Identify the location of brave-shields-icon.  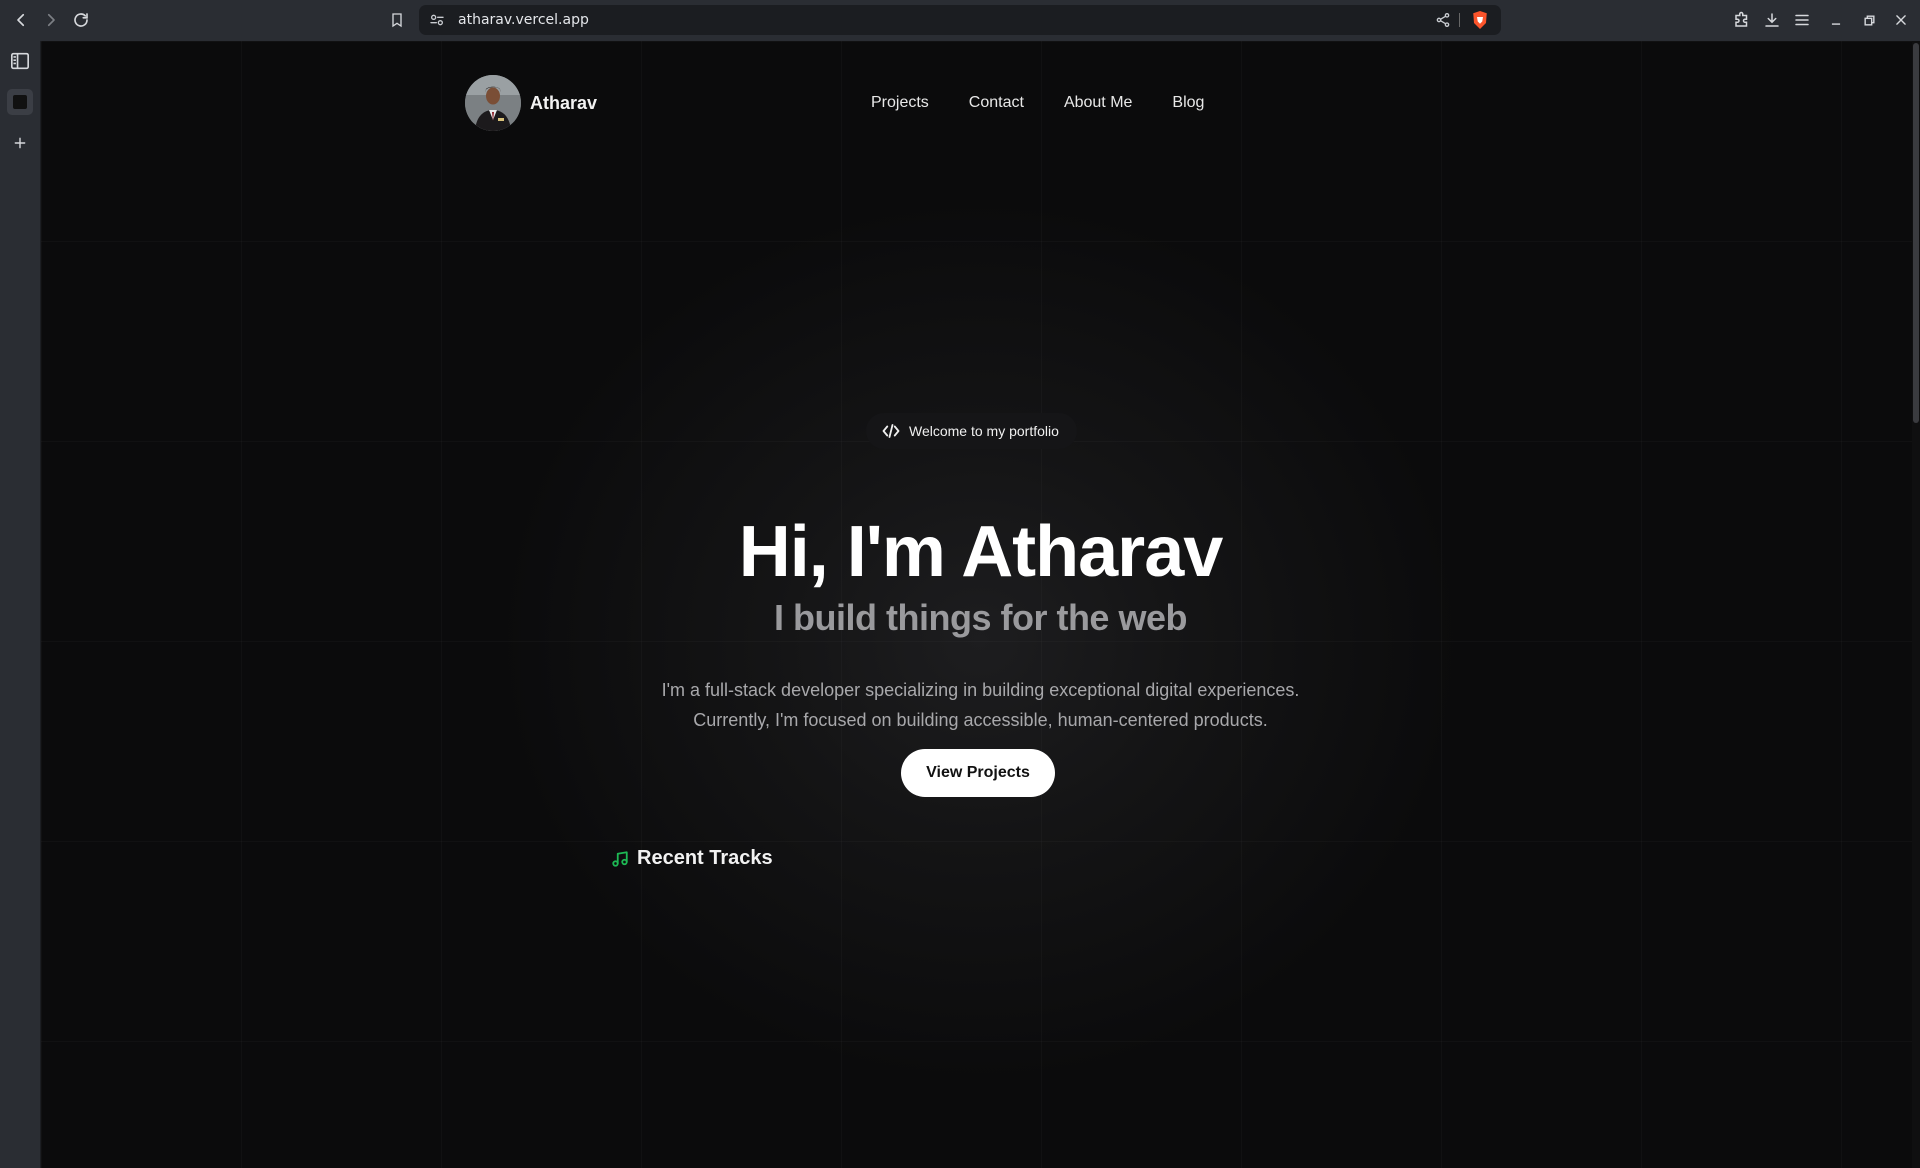
(1480, 20).